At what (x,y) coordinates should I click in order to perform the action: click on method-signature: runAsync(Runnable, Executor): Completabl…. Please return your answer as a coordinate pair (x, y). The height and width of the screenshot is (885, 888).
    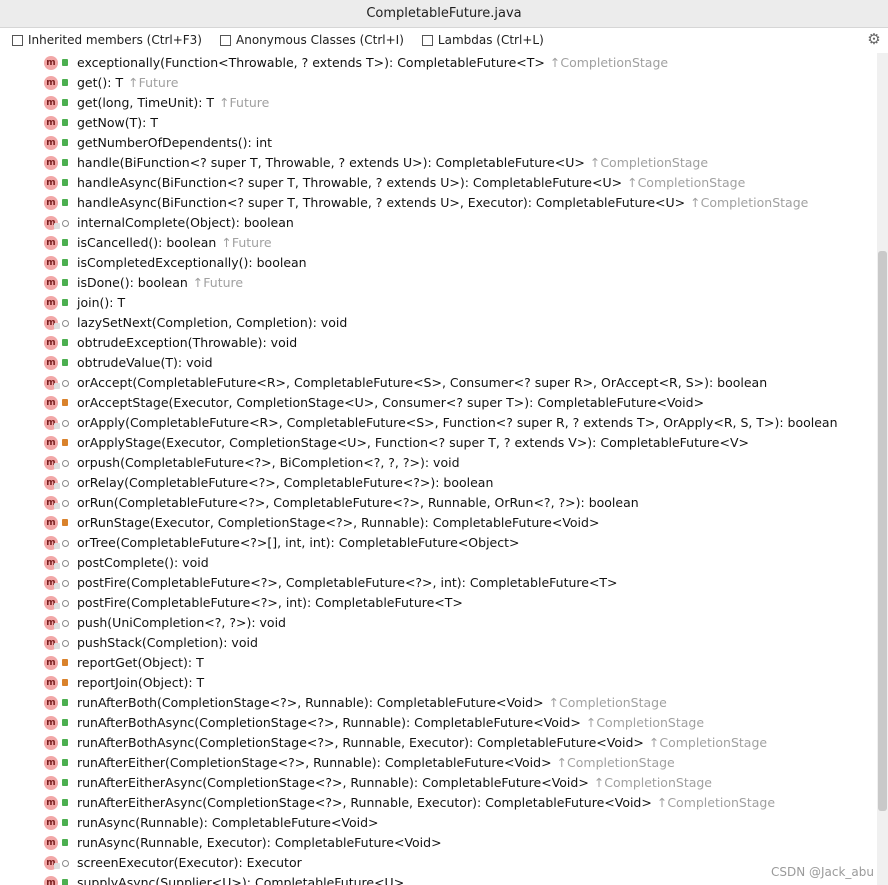
    Looking at the image, I should click on (259, 842).